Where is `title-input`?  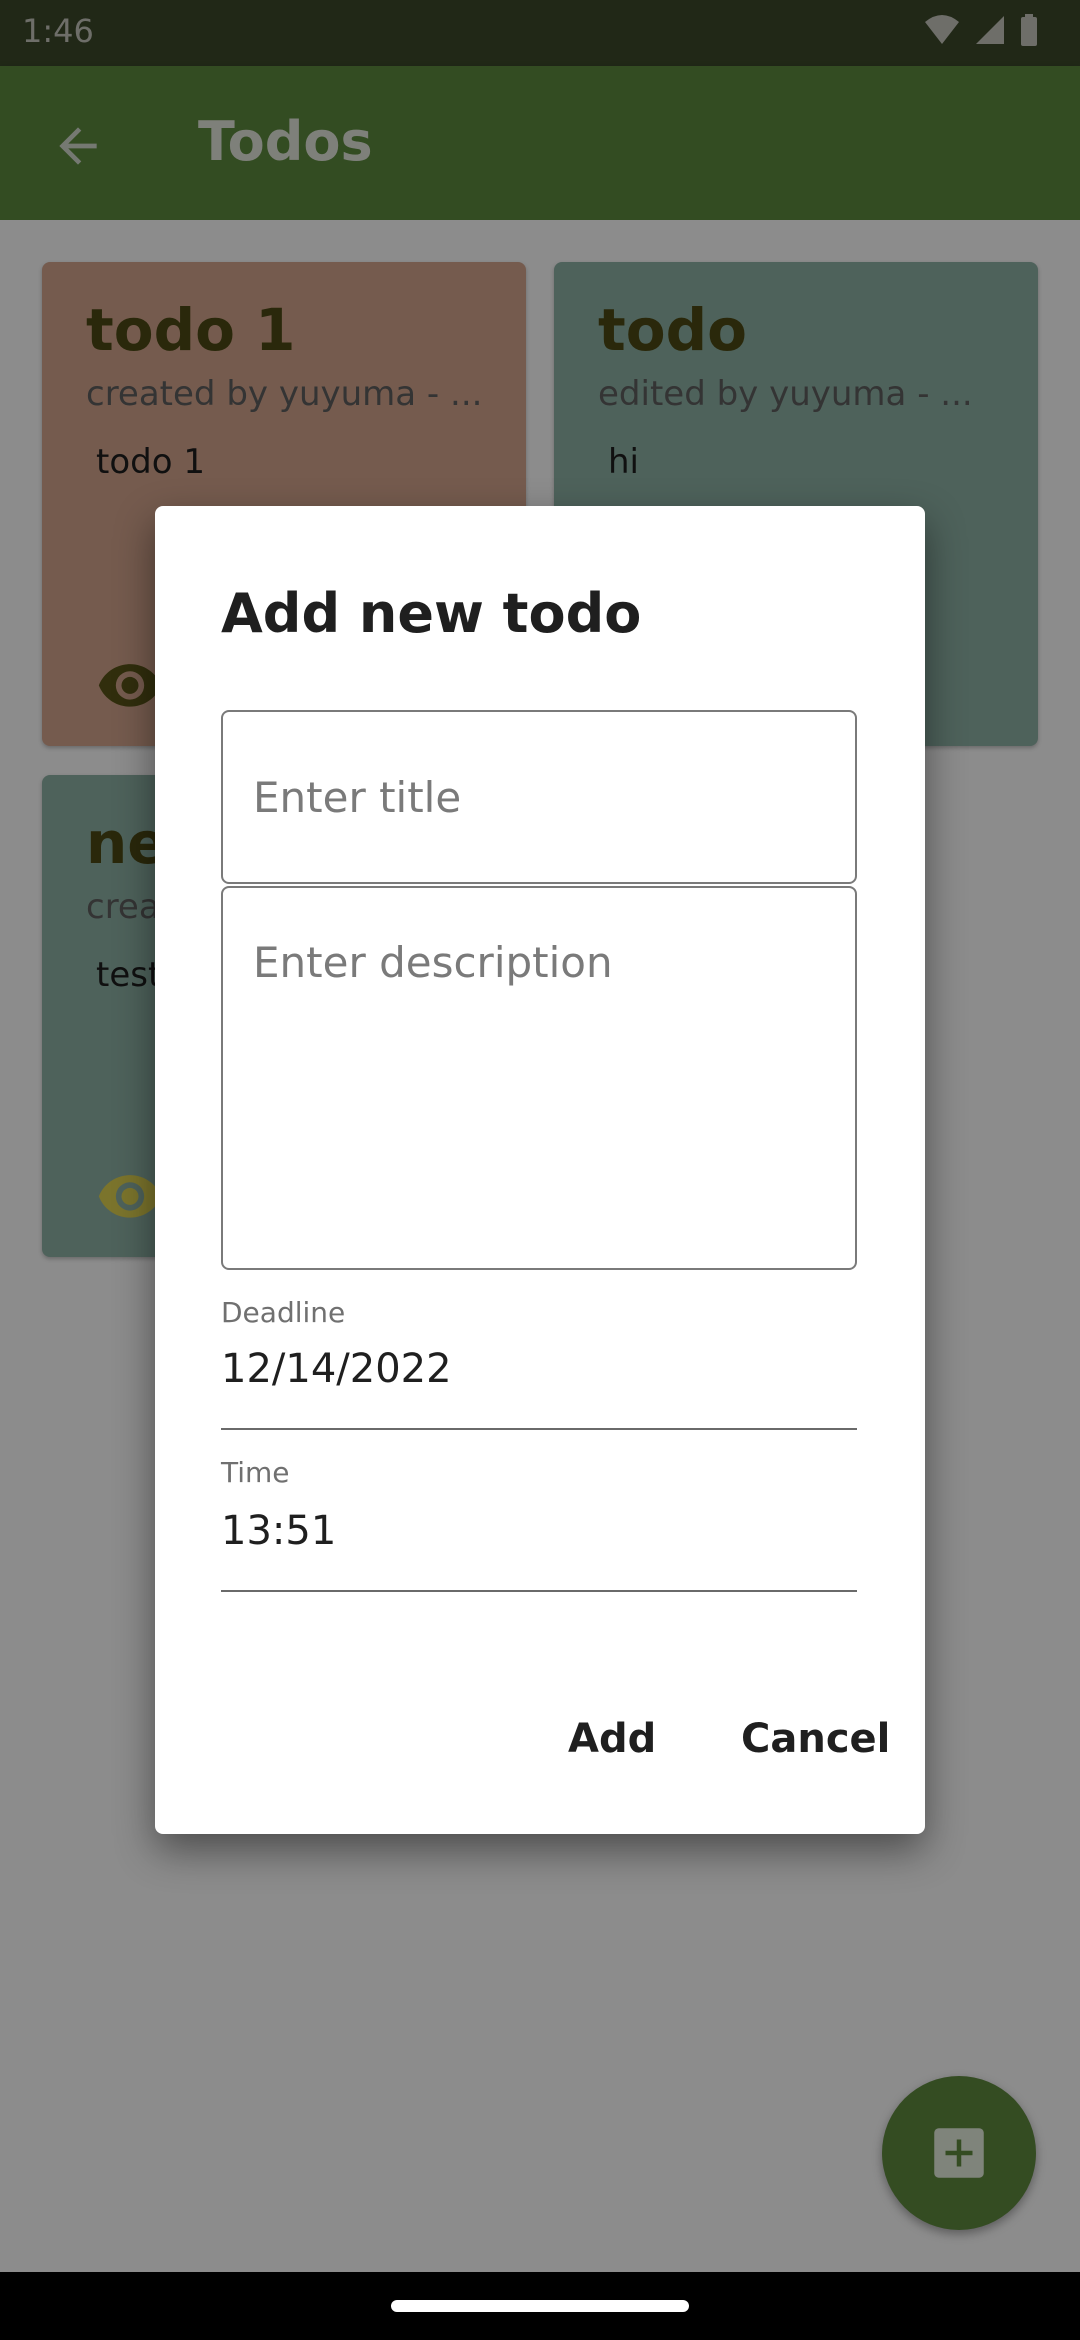
title-input is located at coordinates (539, 797).